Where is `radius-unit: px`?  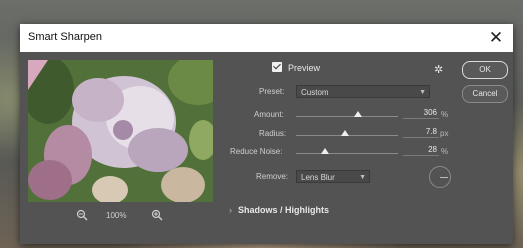
radius-unit: px is located at coordinates (444, 133).